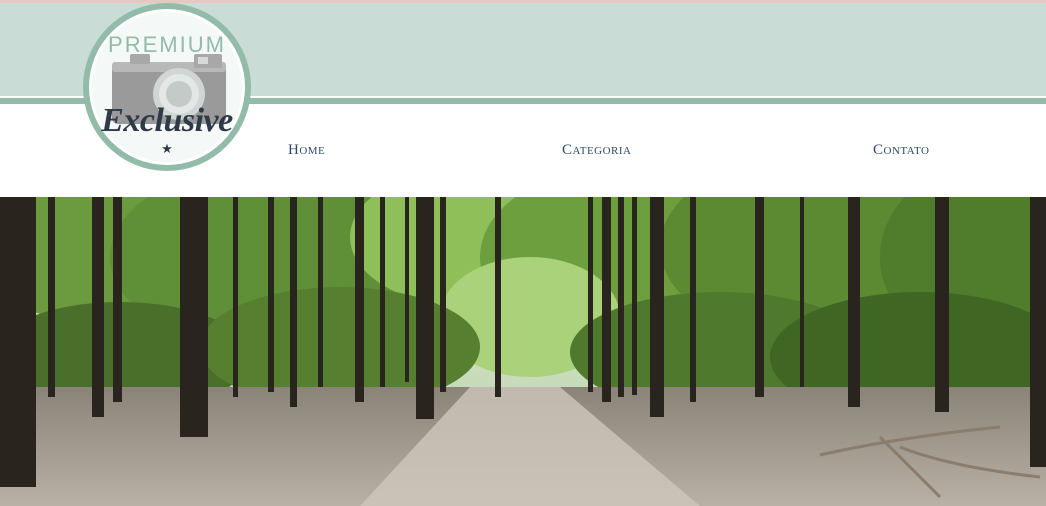 The width and height of the screenshot is (1046, 506). Describe the element at coordinates (167, 87) in the screenshot. I see `site-logo: PREMIUM Exclusive ★` at that location.